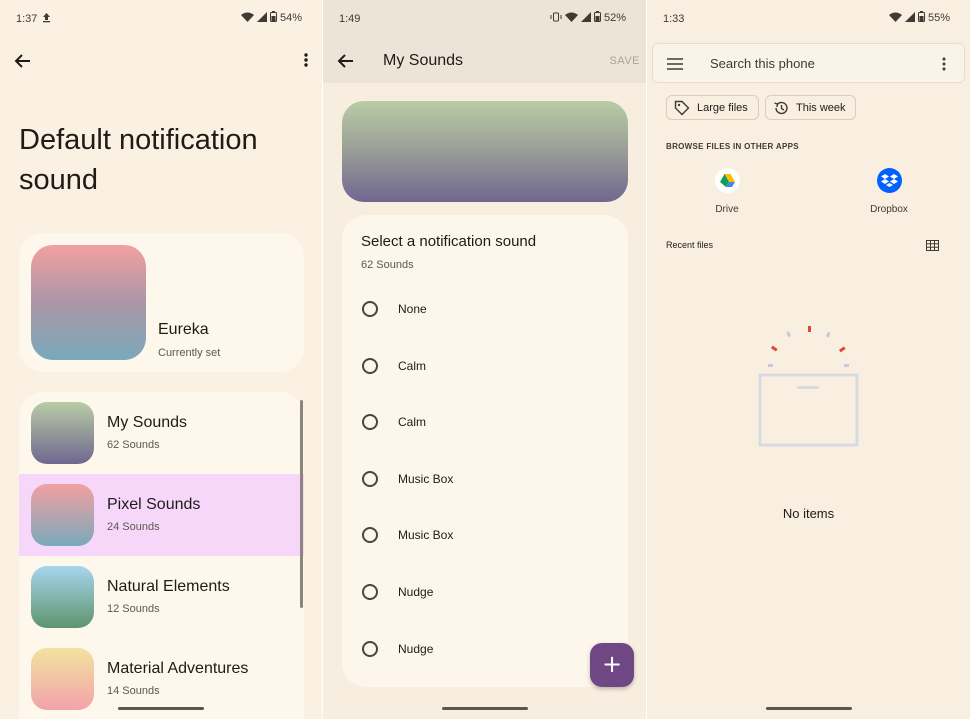  I want to click on browse-other-apps-heading: BROWSE FILES IN OTHER APPS, so click(732, 146).